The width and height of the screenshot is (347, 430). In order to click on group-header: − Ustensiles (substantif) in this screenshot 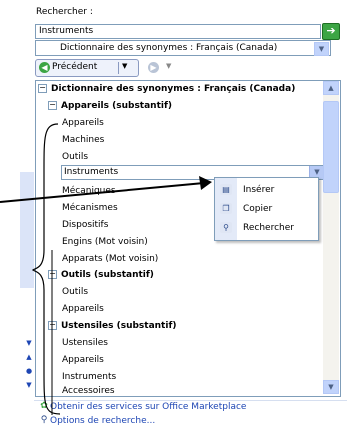, I will do `click(112, 326)`.